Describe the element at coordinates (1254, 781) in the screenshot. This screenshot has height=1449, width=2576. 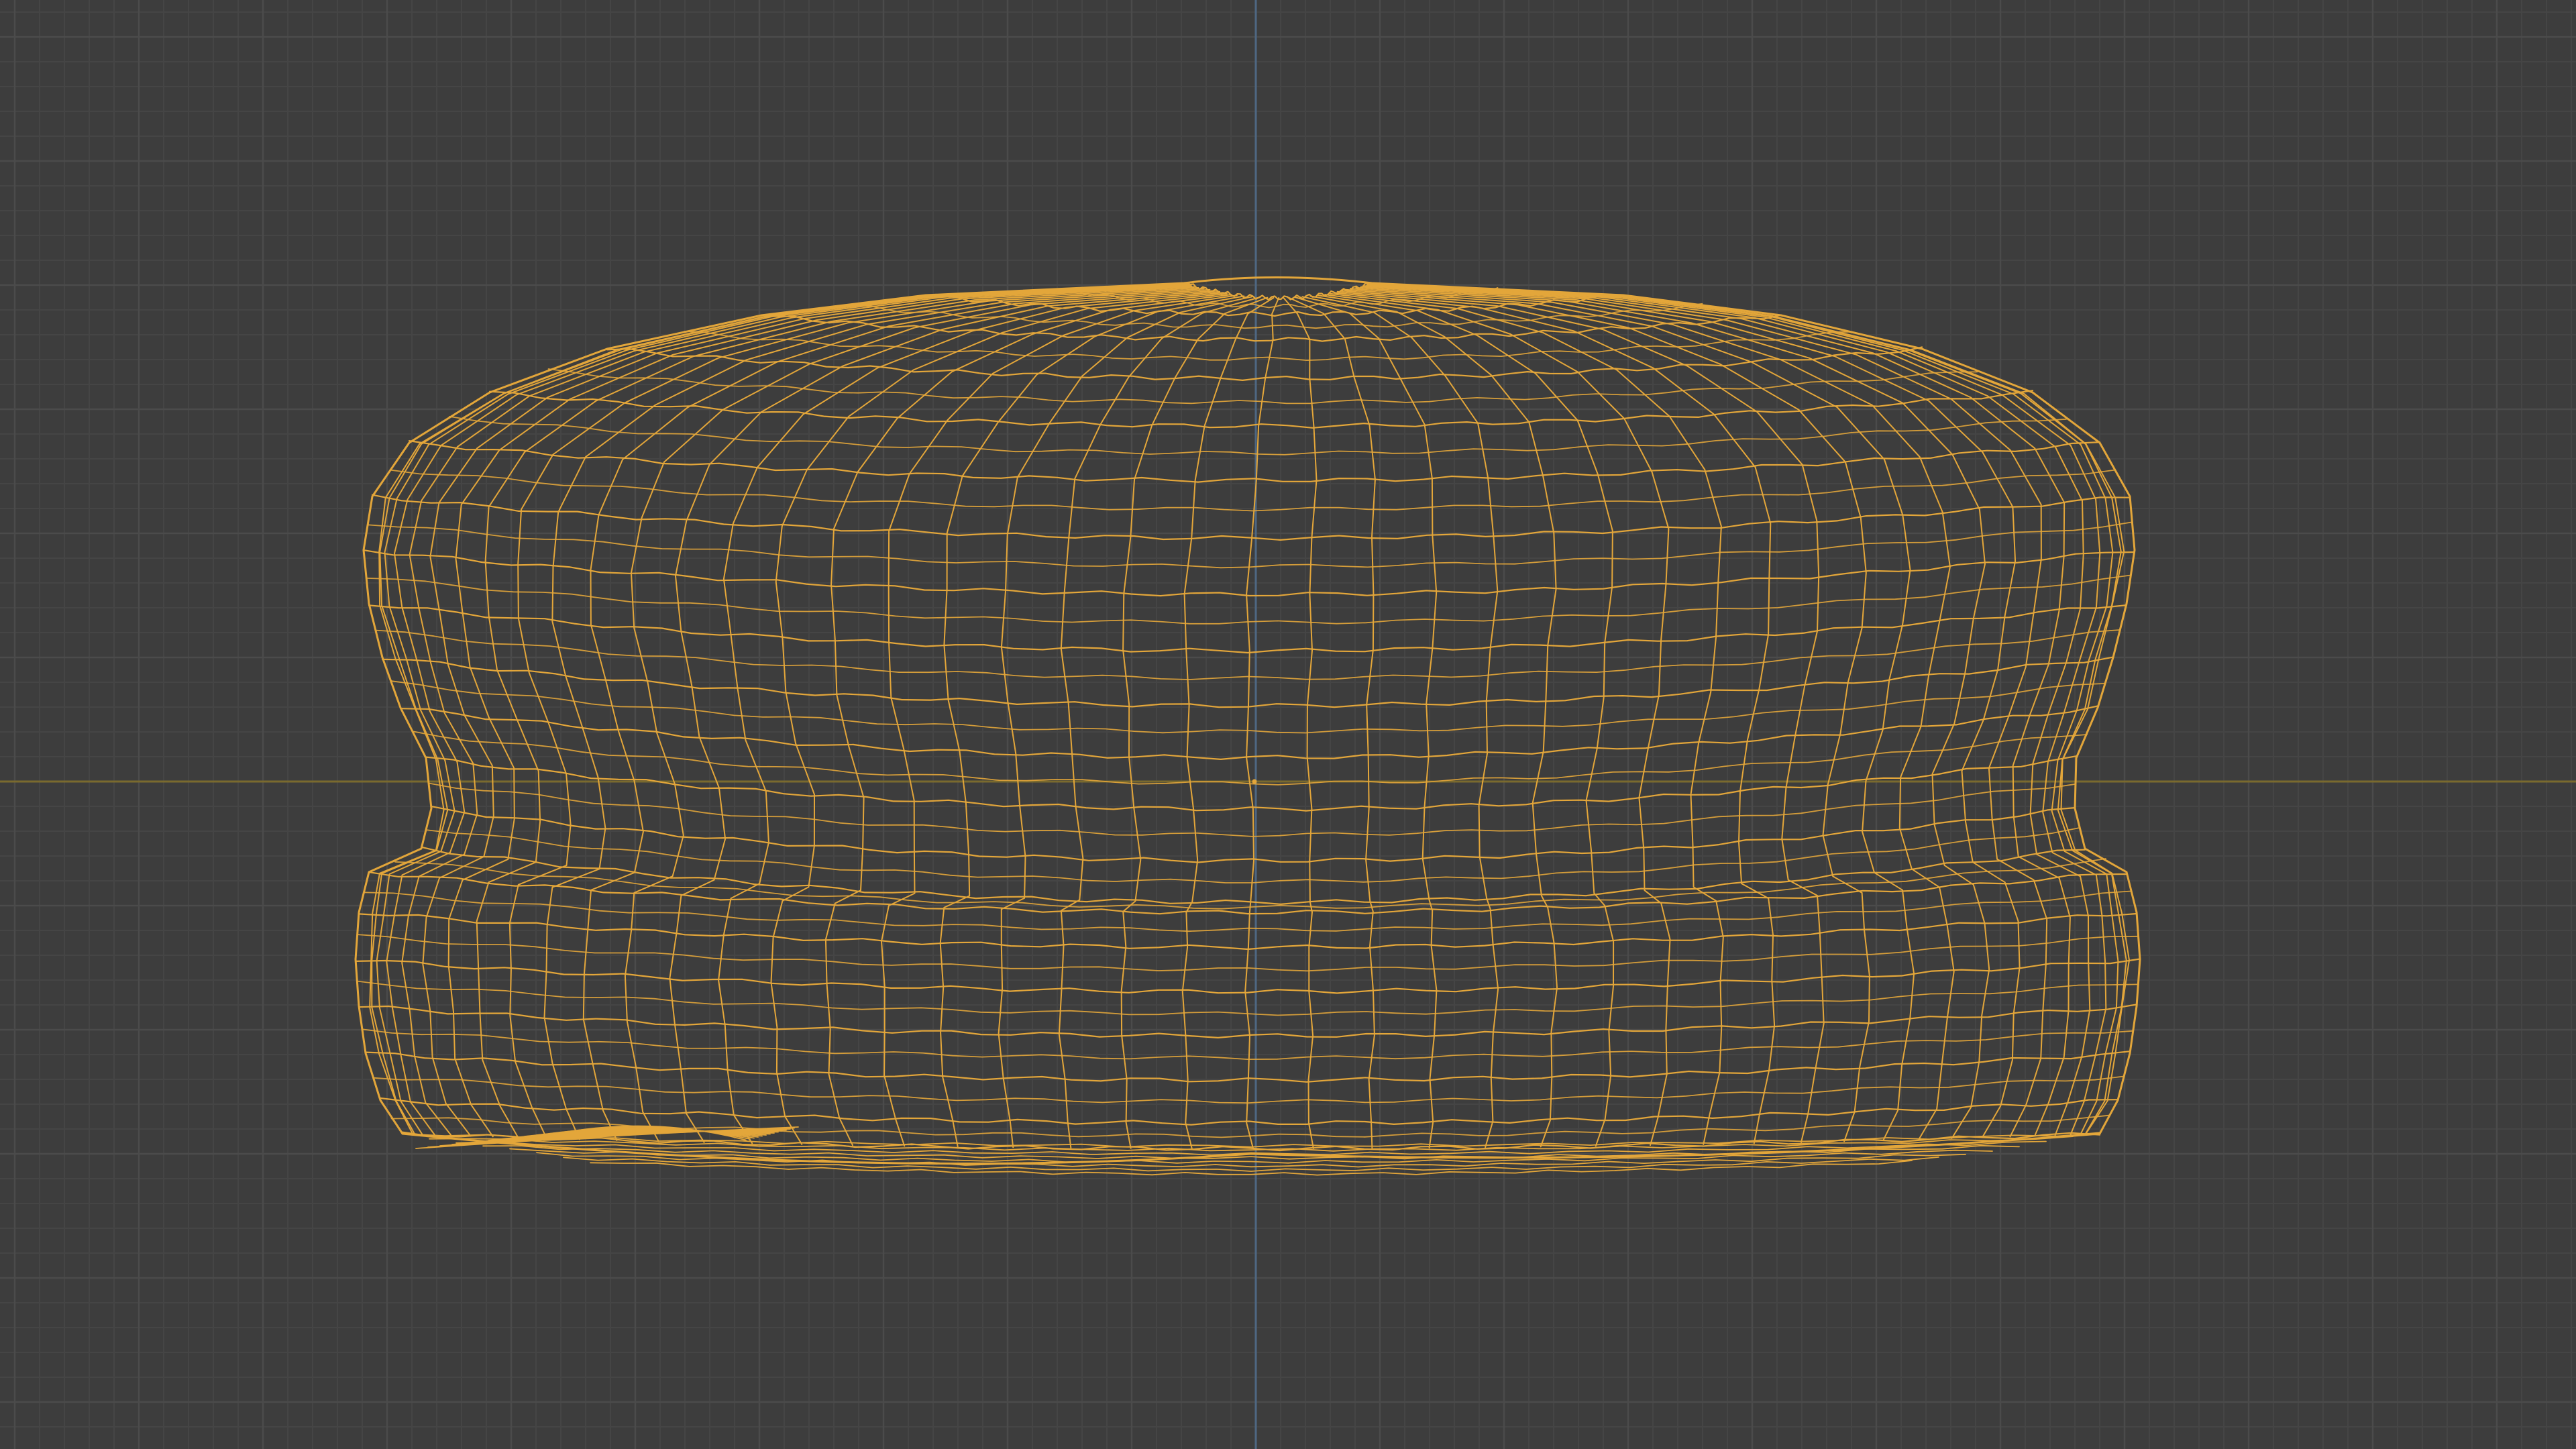
I see `object-origin-dot` at that location.